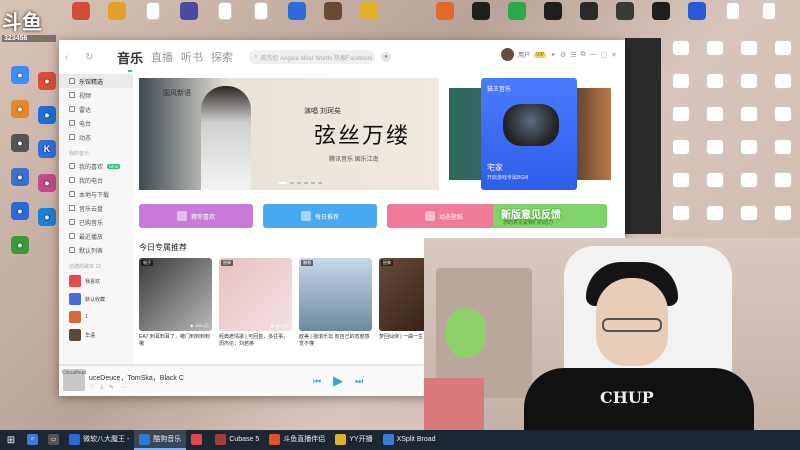 The height and width of the screenshot is (450, 800). What do you see at coordinates (222, 57) in the screenshot?
I see `tab-3: 探索` at bounding box center [222, 57].